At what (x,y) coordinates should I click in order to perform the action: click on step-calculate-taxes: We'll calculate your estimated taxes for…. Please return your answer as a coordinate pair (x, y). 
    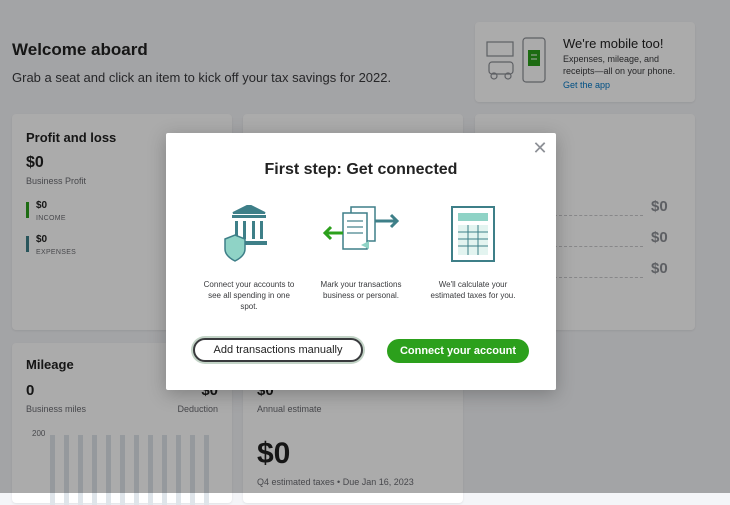
    Looking at the image, I should click on (473, 253).